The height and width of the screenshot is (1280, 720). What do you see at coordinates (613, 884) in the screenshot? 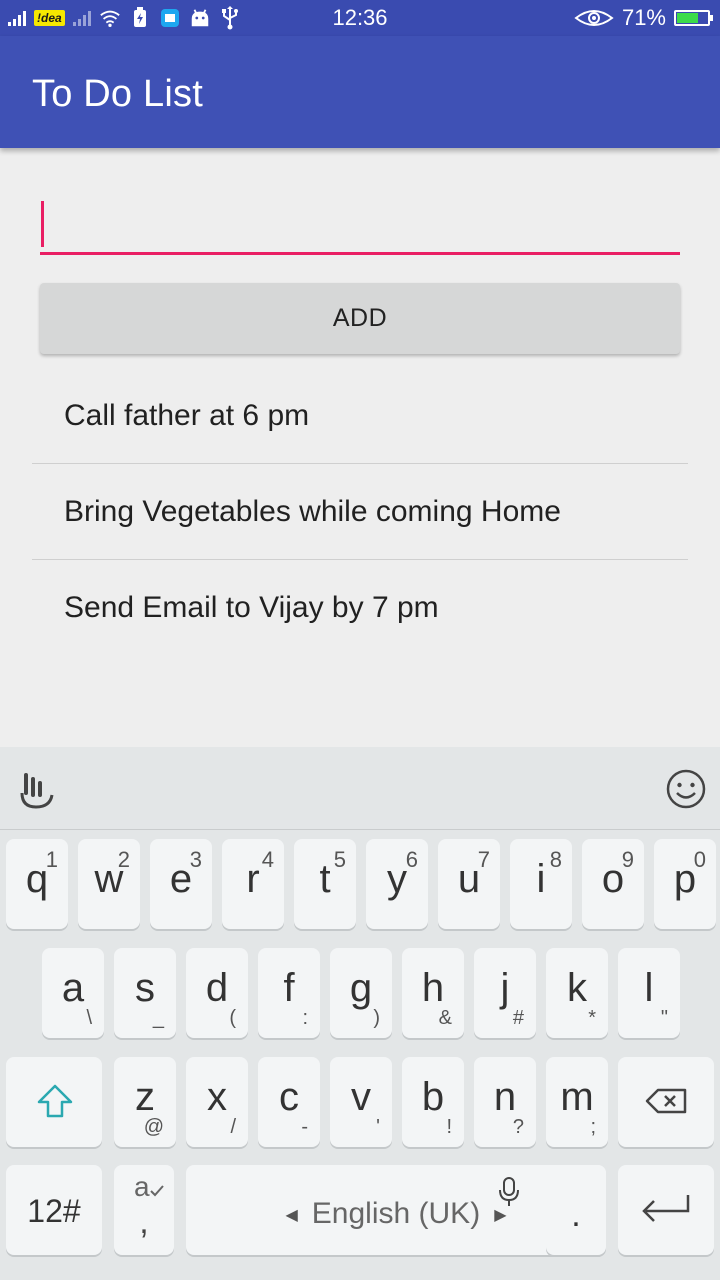
I see `key-o: o9` at bounding box center [613, 884].